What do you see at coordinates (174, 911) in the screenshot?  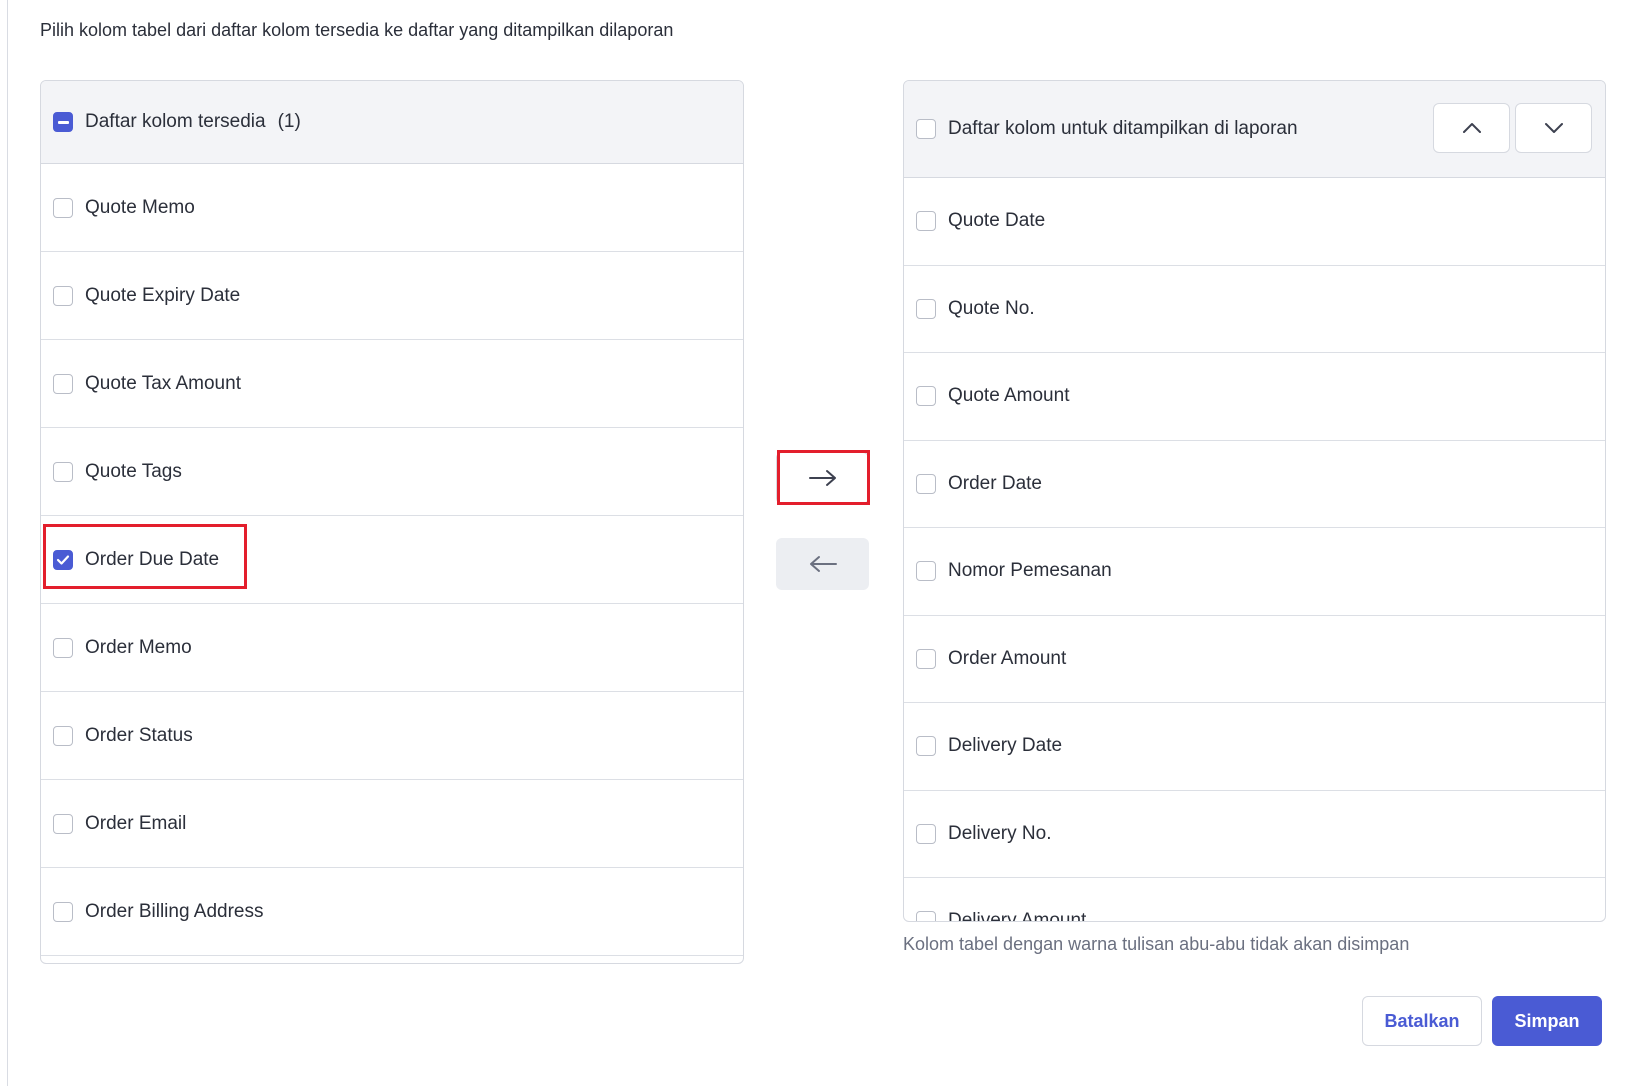 I see `row-label: Order Billing Address` at bounding box center [174, 911].